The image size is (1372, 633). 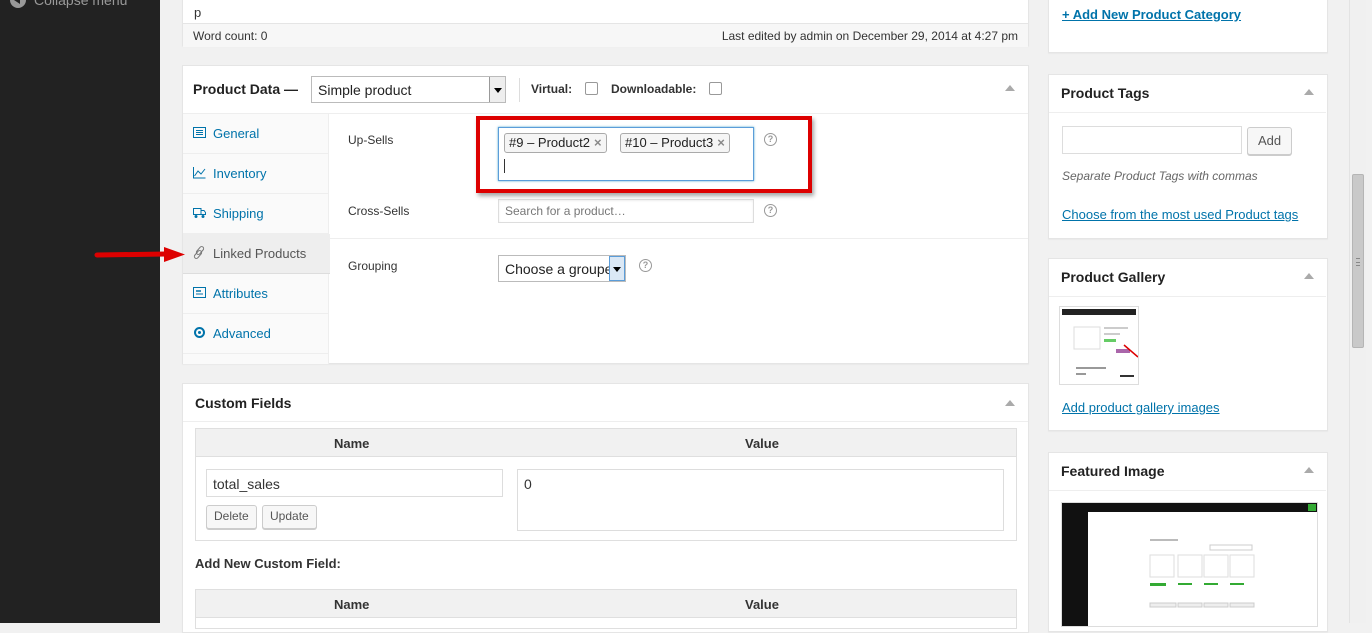 I want to click on product-type-select: Simple product, so click(x=408, y=89).